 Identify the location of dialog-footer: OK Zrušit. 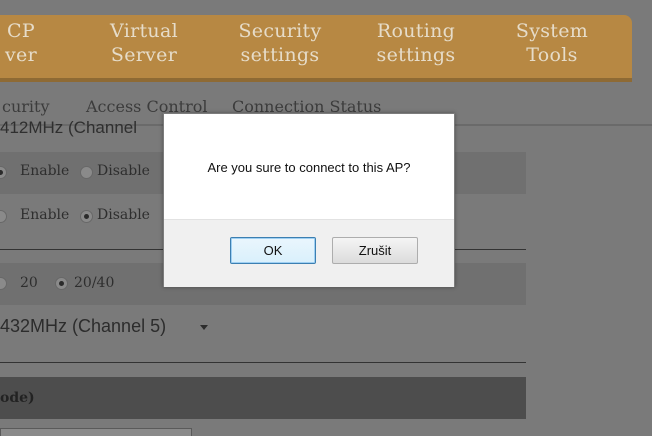
(309, 253).